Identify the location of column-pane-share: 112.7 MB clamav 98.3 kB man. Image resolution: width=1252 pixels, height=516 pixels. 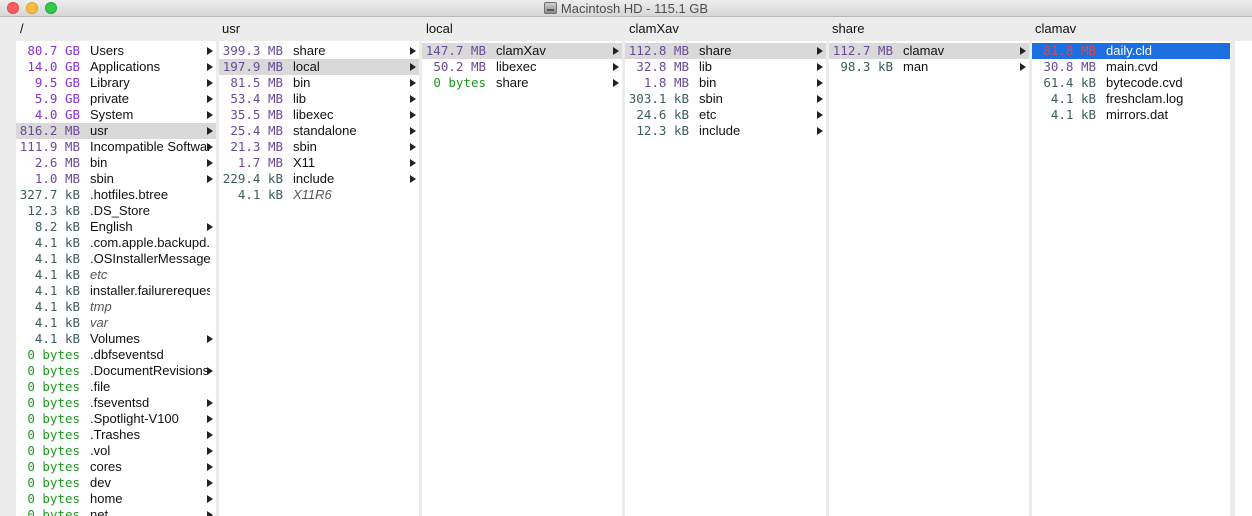
(929, 278).